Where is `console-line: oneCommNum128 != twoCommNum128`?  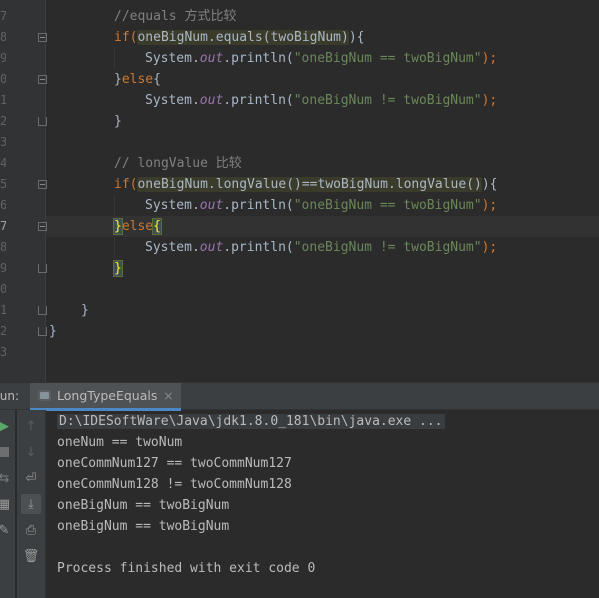 console-line: oneCommNum128 != twoCommNum128 is located at coordinates (174, 484).